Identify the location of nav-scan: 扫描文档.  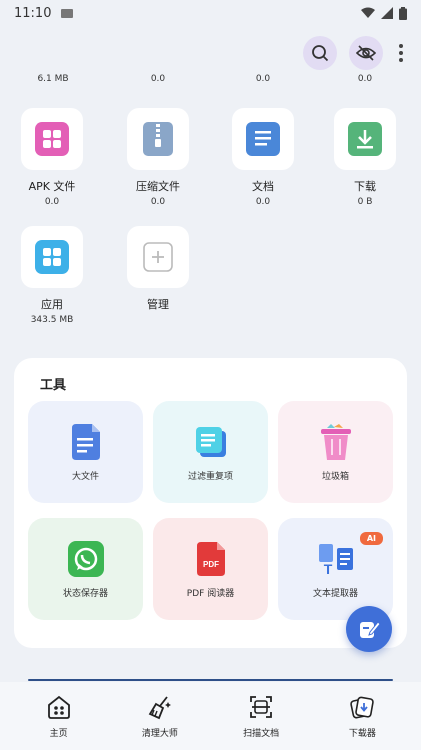
(261, 716).